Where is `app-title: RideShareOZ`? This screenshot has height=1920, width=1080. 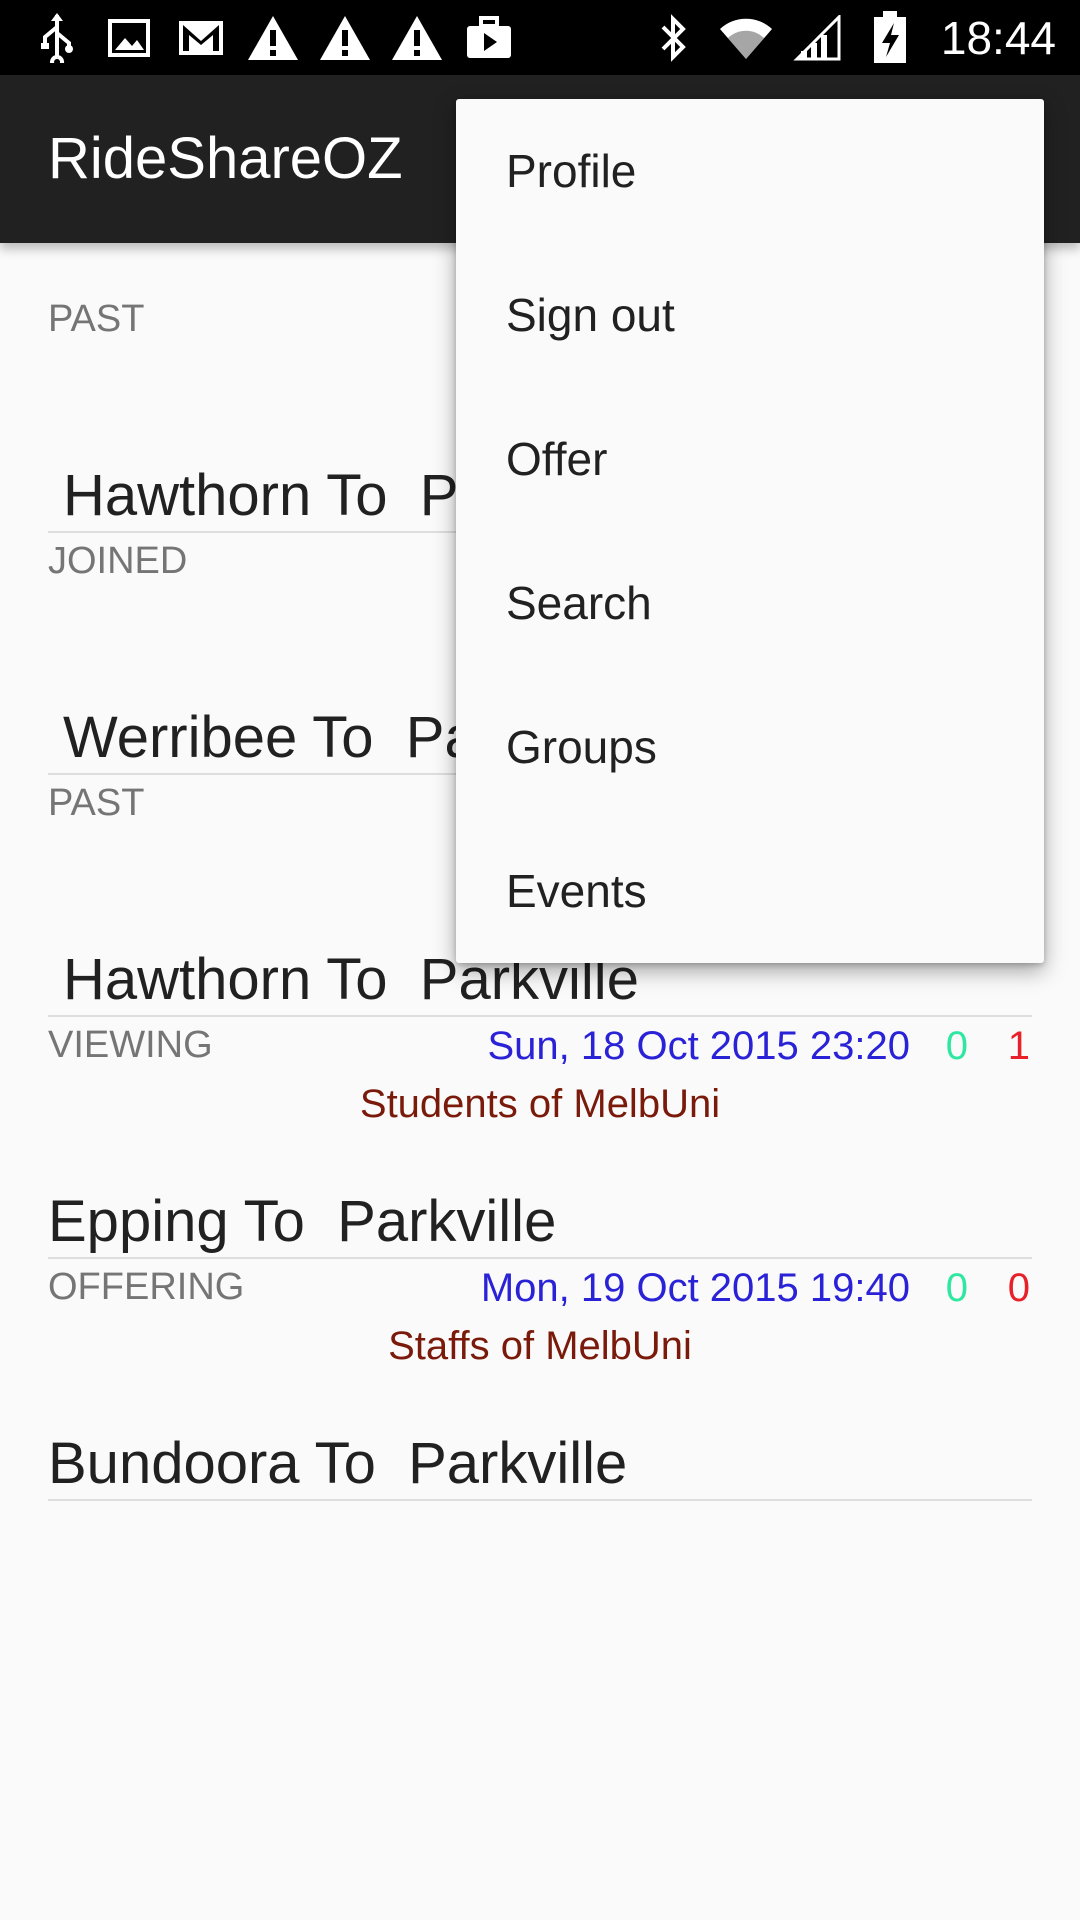 app-title: RideShareOZ is located at coordinates (225, 158).